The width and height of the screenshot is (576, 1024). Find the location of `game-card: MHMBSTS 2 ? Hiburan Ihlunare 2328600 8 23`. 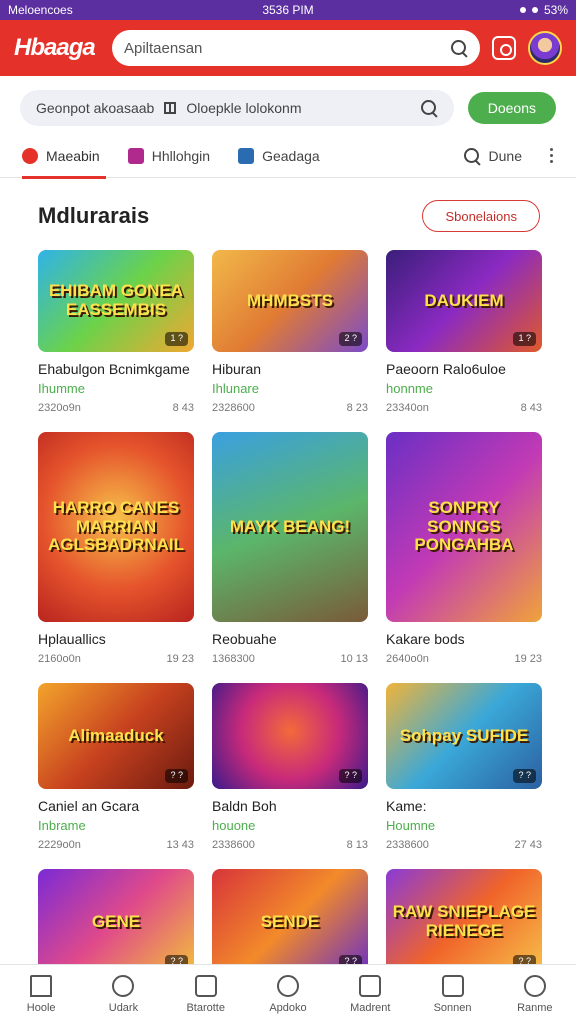

game-card: MHMBSTS 2 ? Hiburan Ihlunare 2328600 8 23 is located at coordinates (290, 332).